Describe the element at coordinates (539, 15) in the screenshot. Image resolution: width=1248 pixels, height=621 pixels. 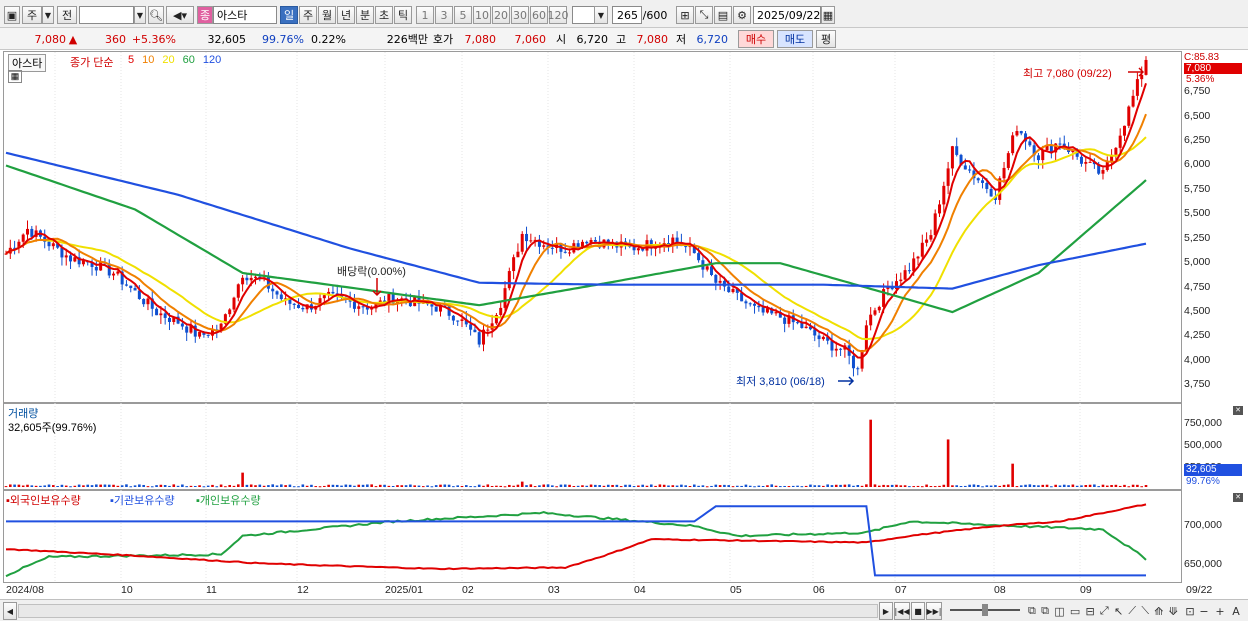
I see `minute-button: 60` at that location.